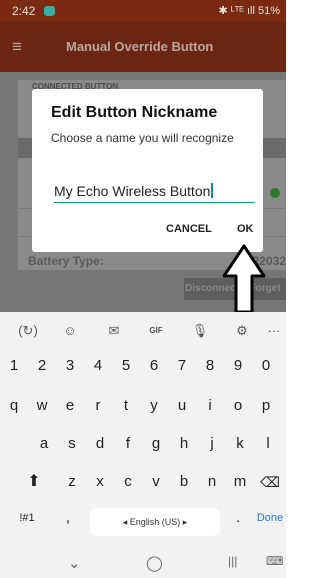 The height and width of the screenshot is (578, 320). I want to click on key-z: z, so click(72, 482).